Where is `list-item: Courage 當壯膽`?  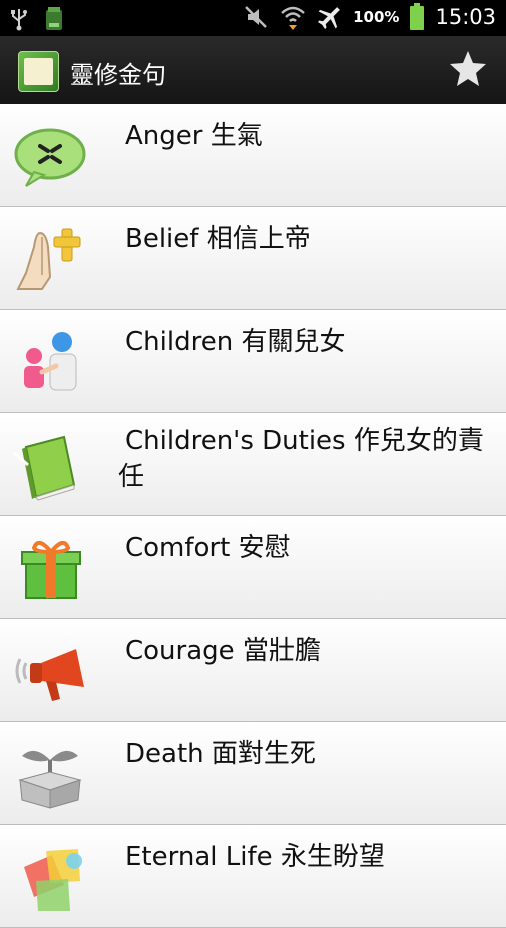
list-item: Courage 當壯膽 is located at coordinates (253, 670).